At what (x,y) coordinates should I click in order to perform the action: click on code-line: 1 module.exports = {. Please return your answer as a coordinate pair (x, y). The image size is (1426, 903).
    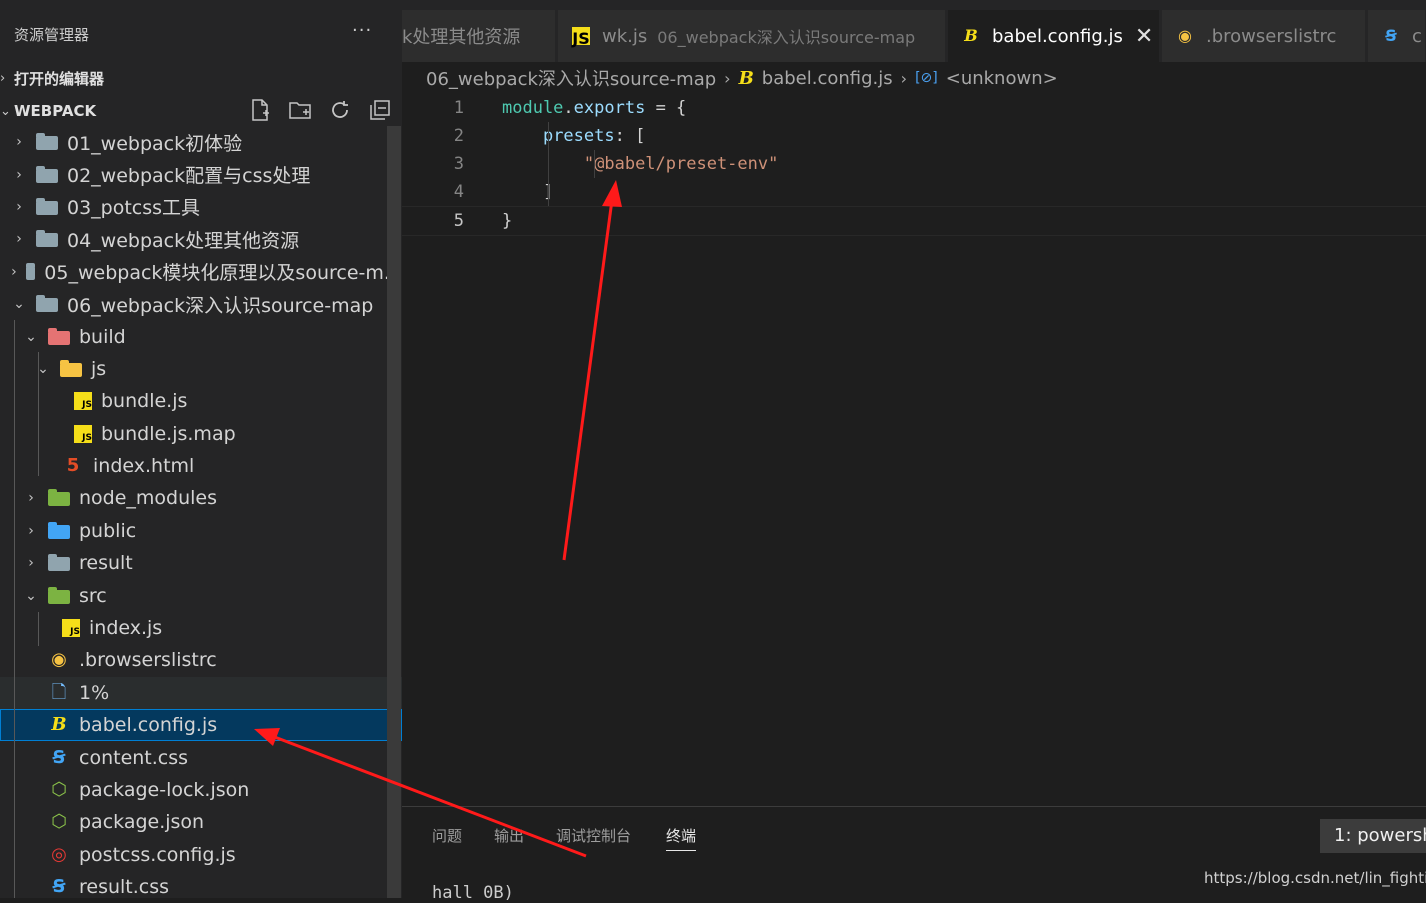
    Looking at the image, I should click on (914, 108).